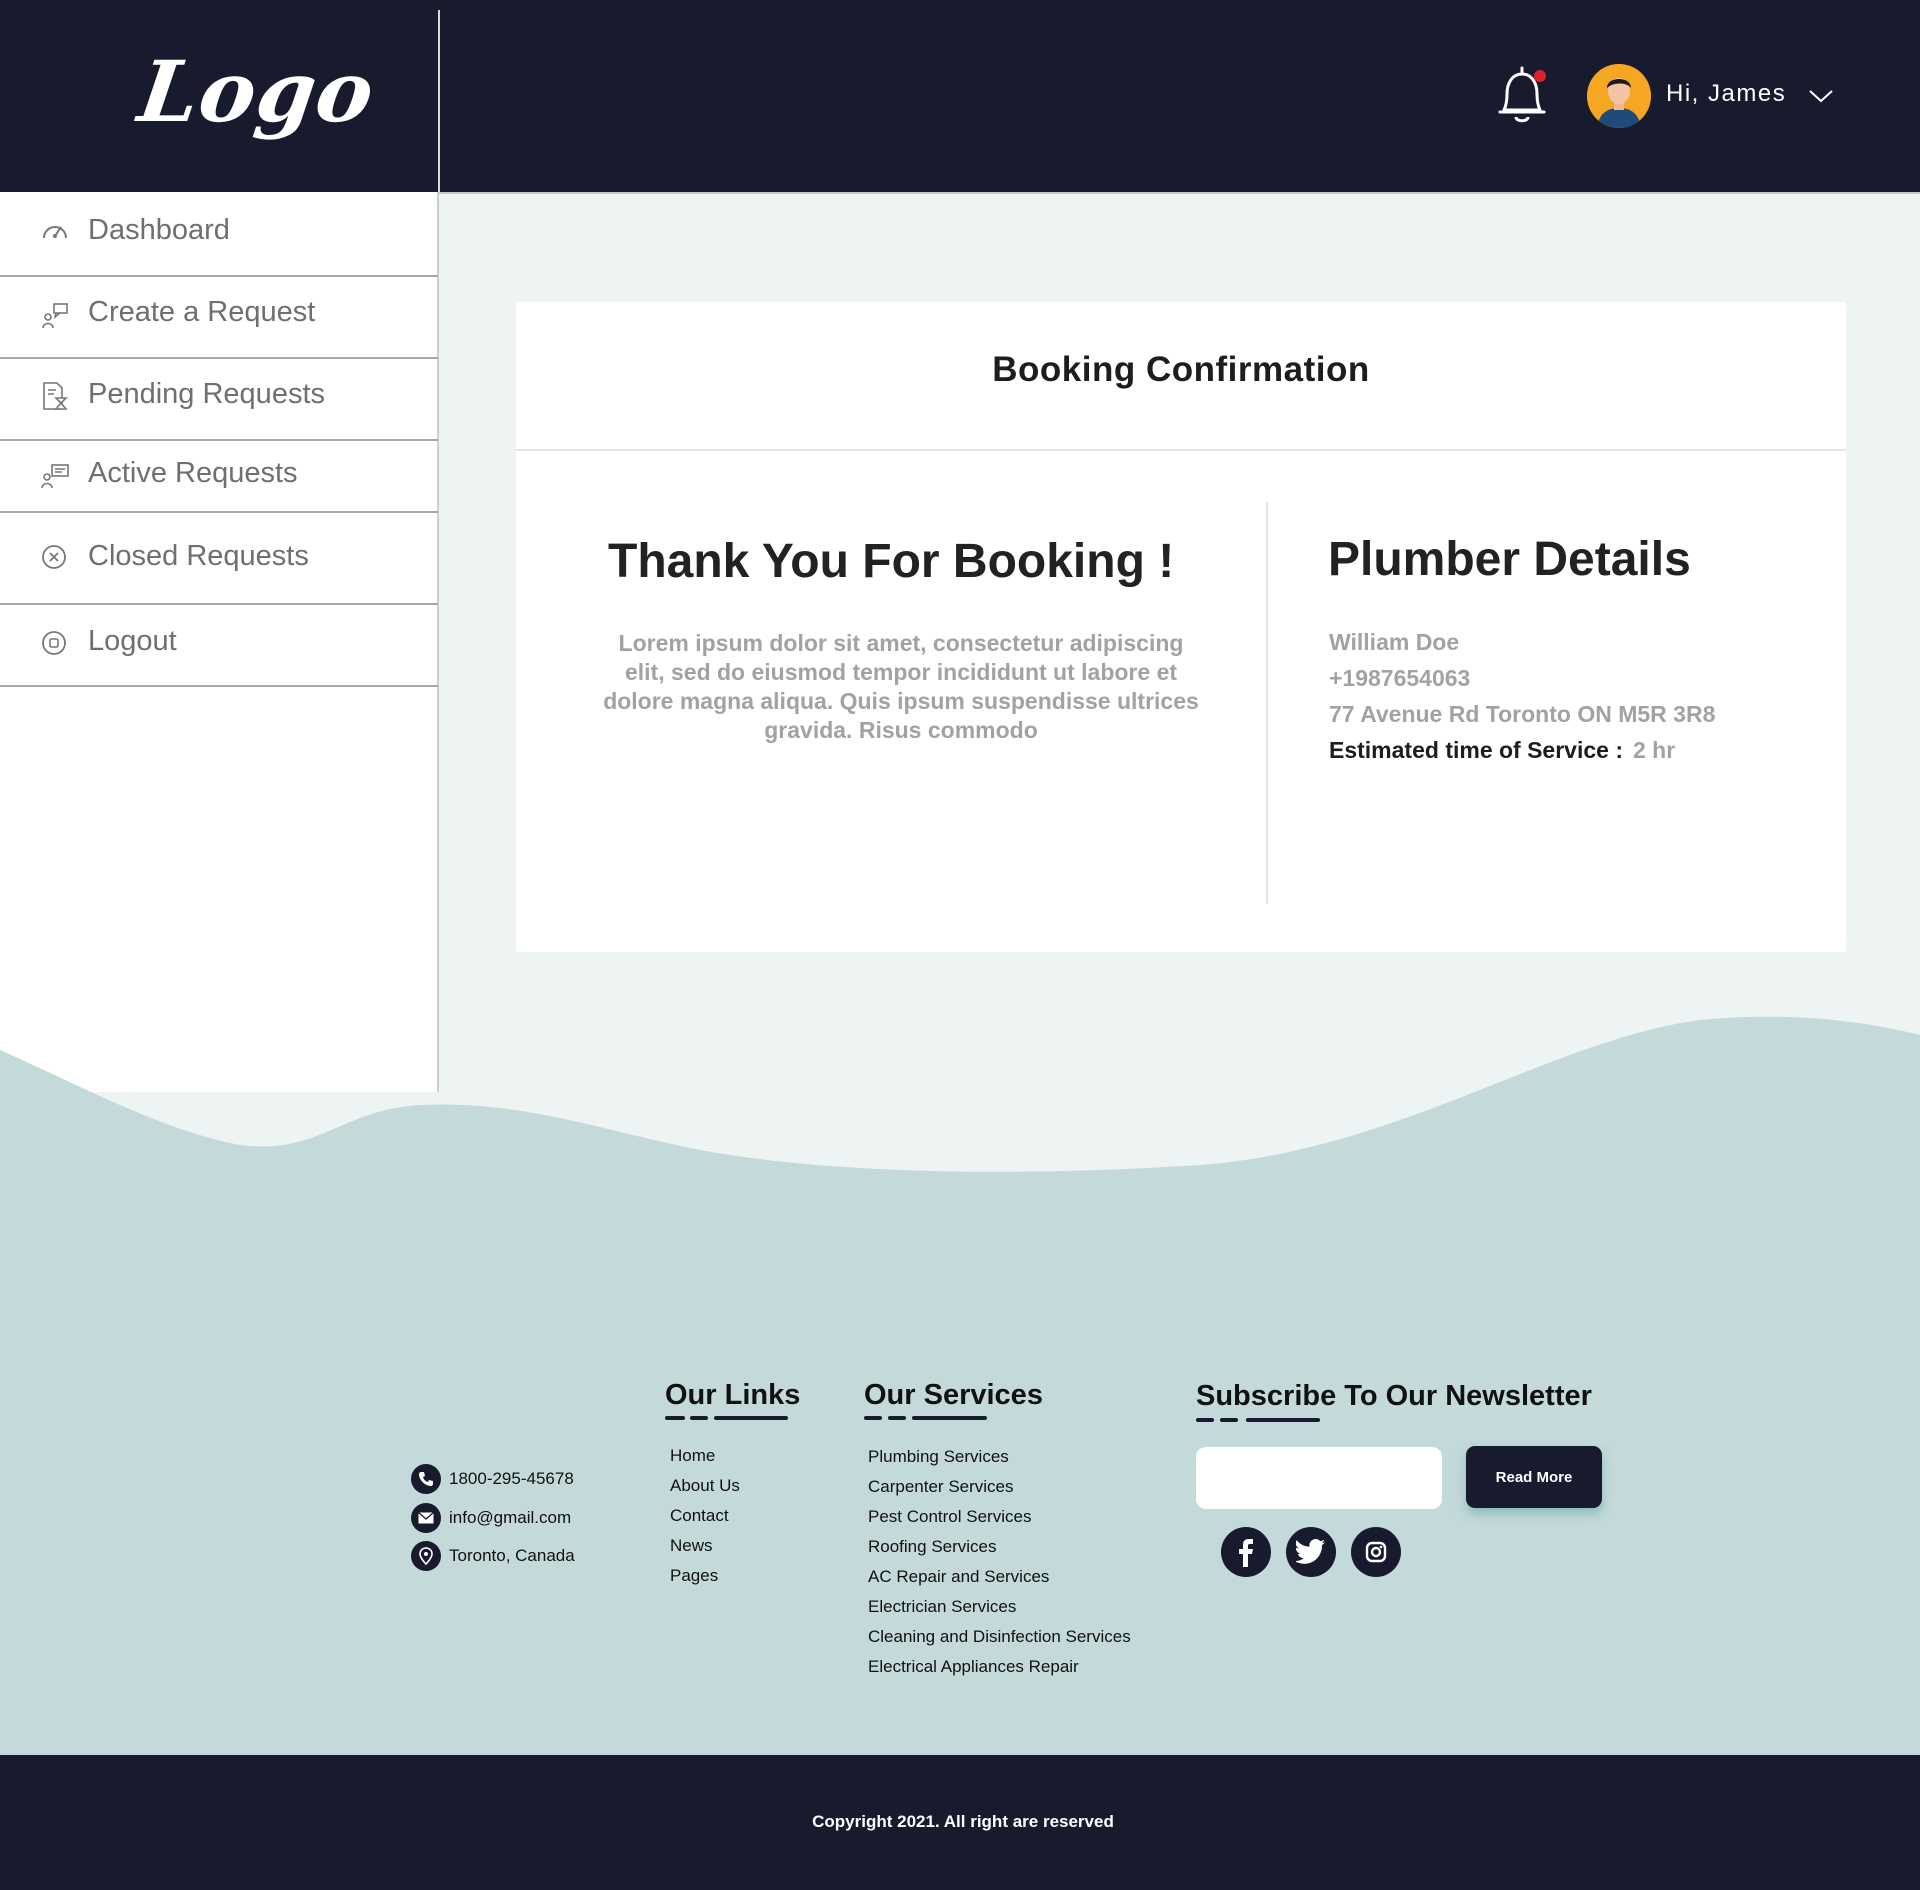 The image size is (1920, 1890). What do you see at coordinates (54, 643) in the screenshot?
I see `logout-icon` at bounding box center [54, 643].